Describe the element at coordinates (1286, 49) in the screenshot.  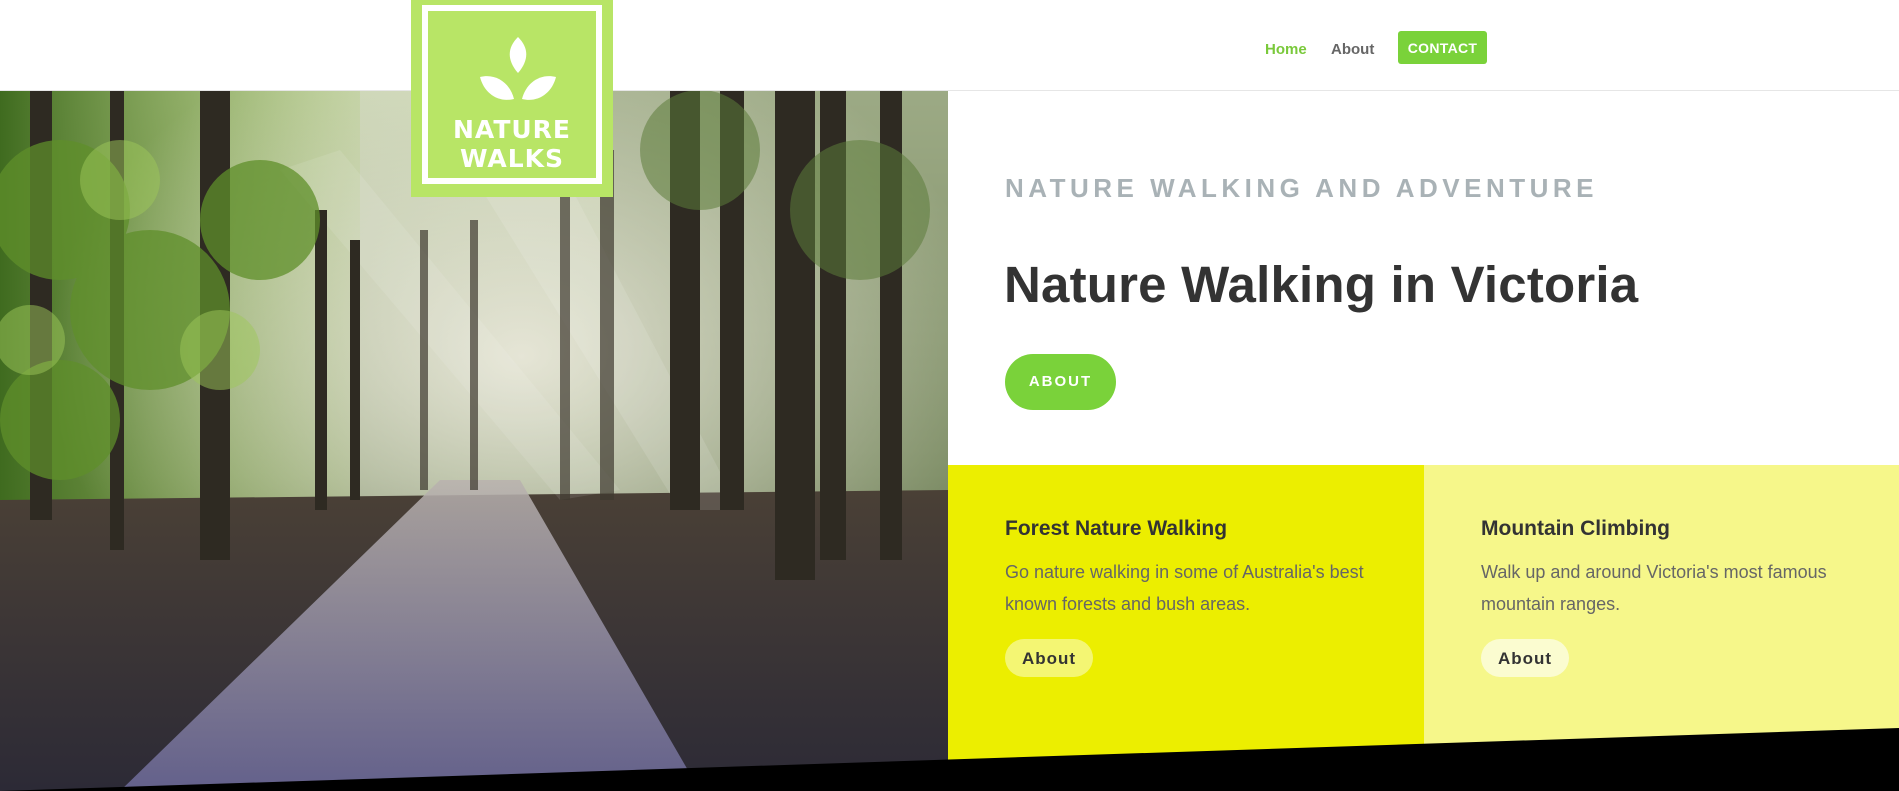
I see `nav-home-link: Home` at that location.